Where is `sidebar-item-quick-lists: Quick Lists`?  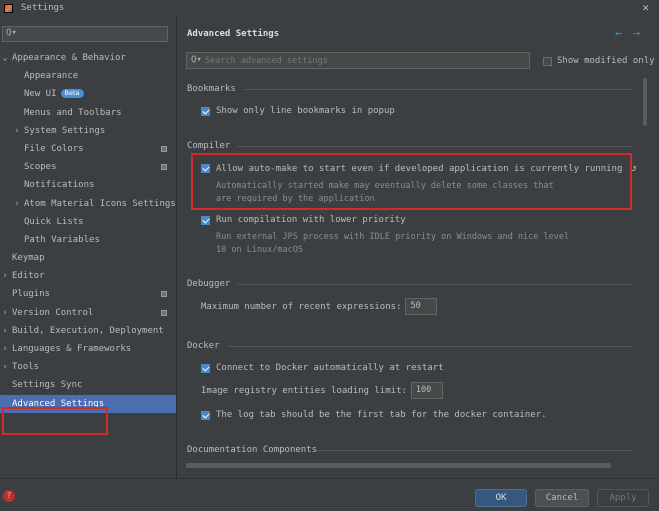
sidebar-item-quick-lists: Quick Lists is located at coordinates (88, 222).